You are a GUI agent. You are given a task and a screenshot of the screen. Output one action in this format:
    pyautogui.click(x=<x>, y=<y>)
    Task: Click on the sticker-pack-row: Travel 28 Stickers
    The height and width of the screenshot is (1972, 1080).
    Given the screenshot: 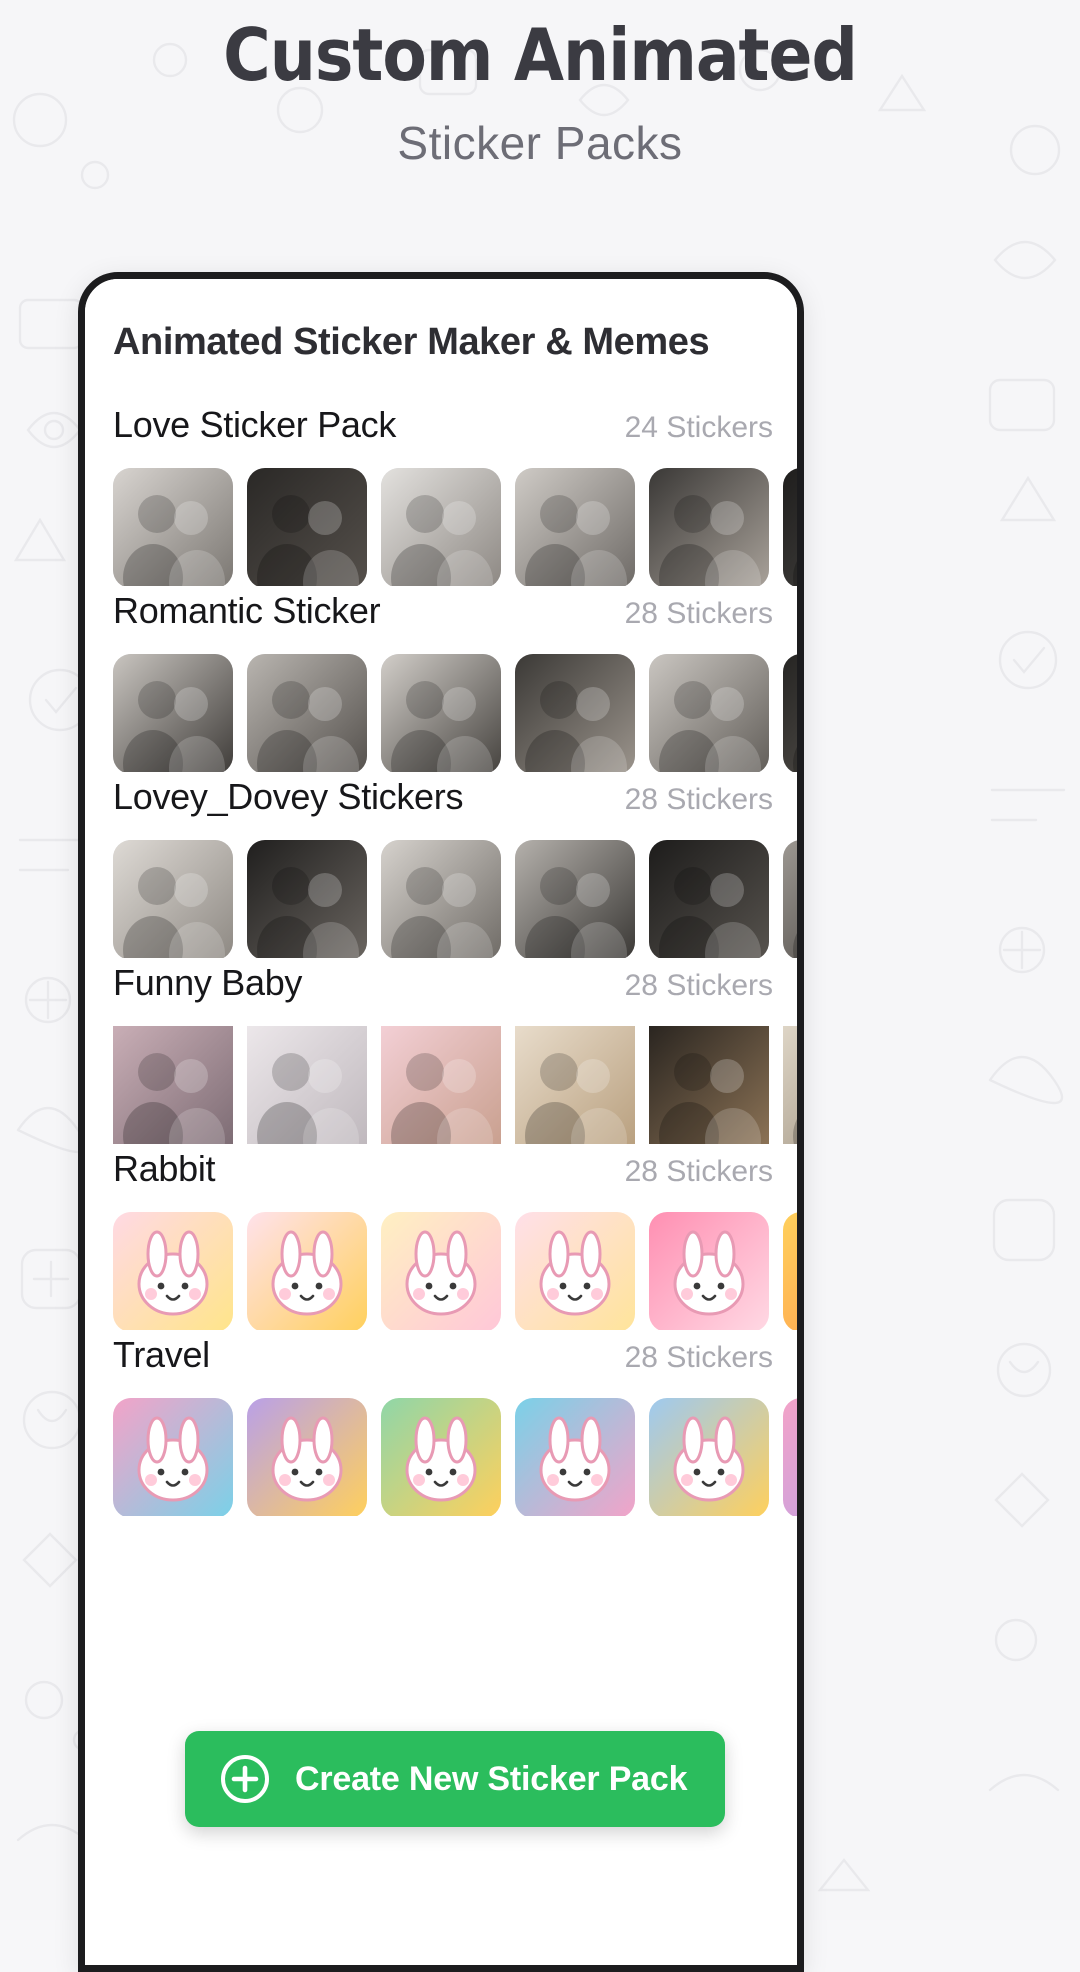 What is the action you would take?
    pyautogui.click(x=441, y=1425)
    